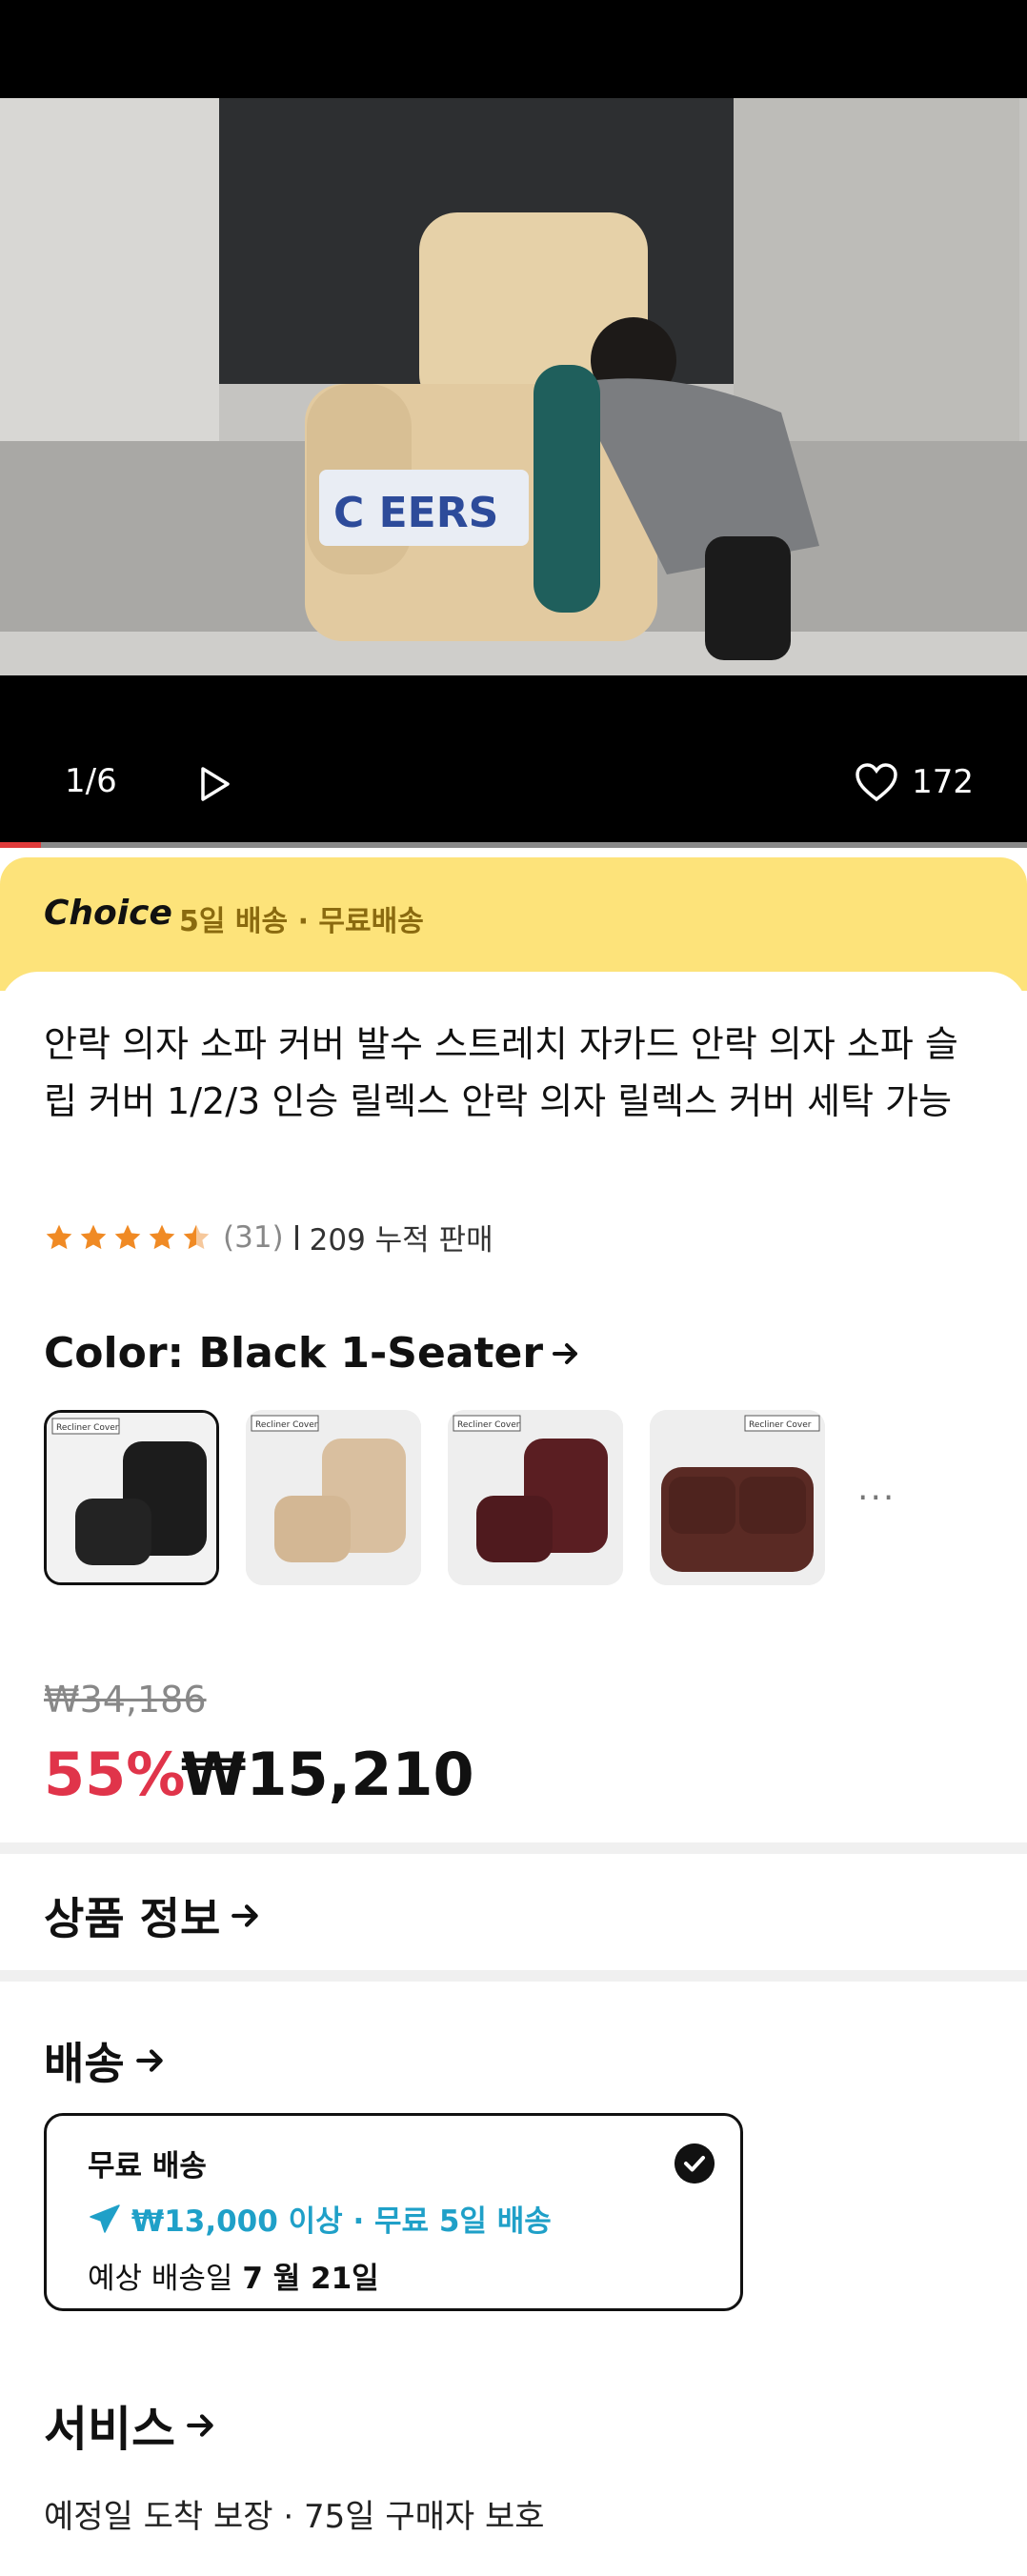 Image resolution: width=1027 pixels, height=2576 pixels. I want to click on color-label: Color: Black 1-Seater, so click(294, 1353).